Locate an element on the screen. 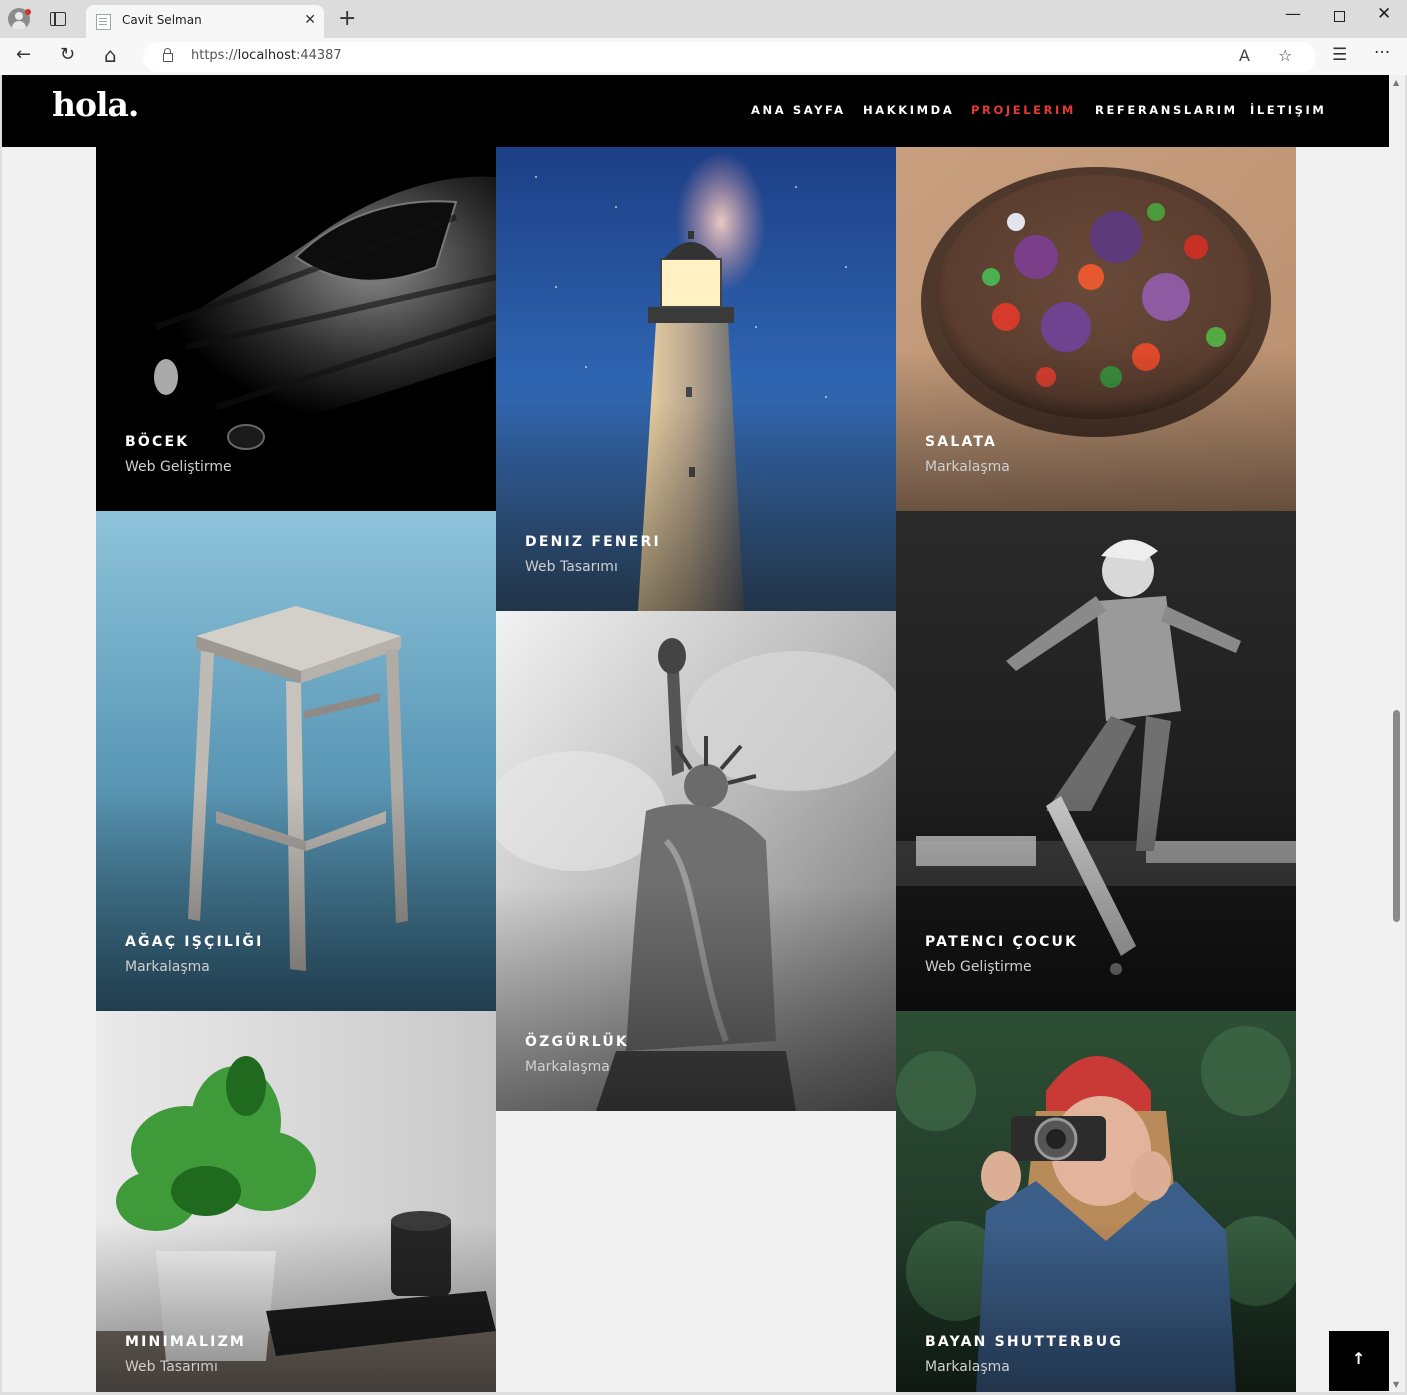 The width and height of the screenshot is (1407, 1395). browser-tab-bar: Cavit Selman ✕ + — ✕ is located at coordinates (703, 19).